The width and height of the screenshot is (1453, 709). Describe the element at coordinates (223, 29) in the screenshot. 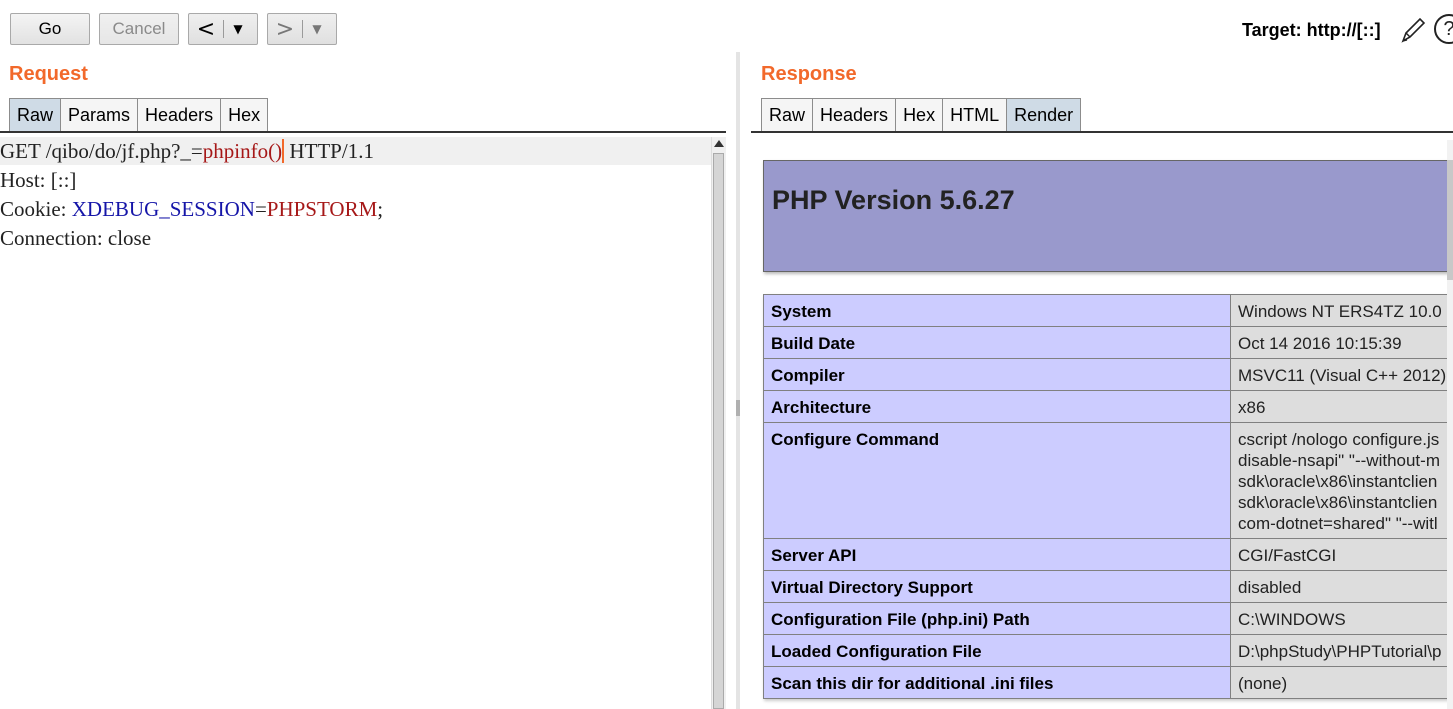

I see `back-button: < ▼` at that location.